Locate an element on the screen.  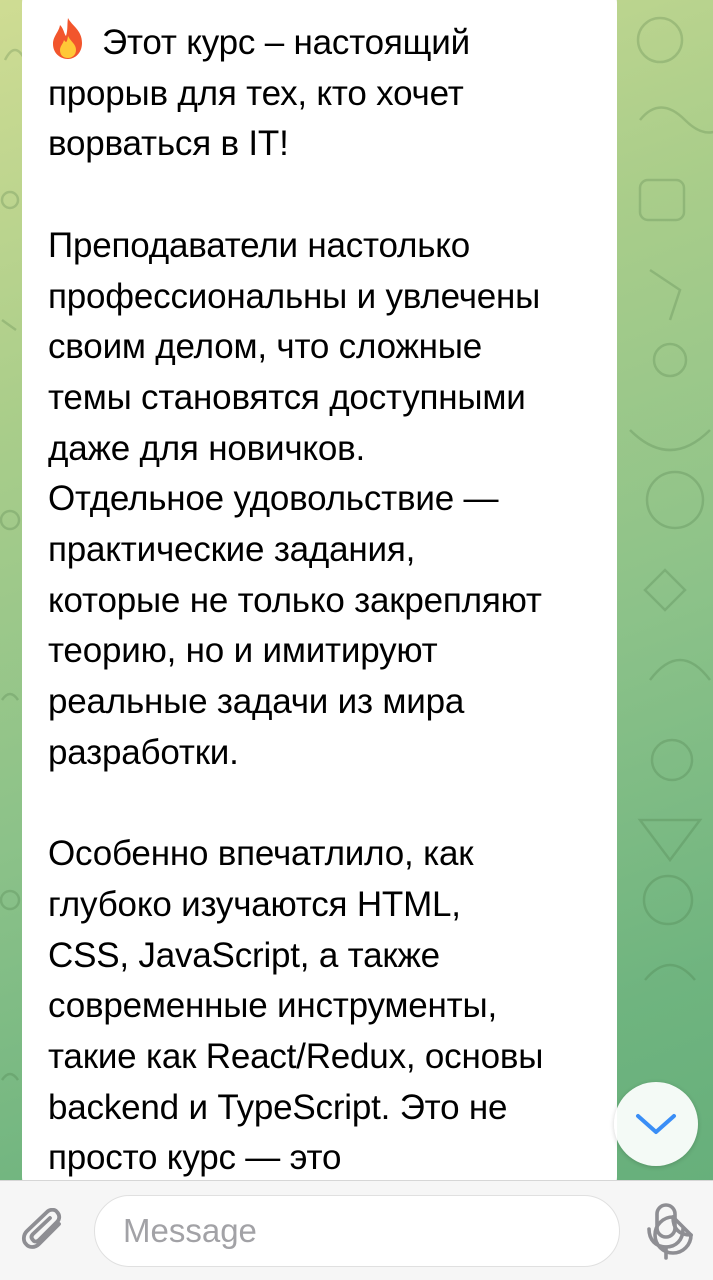
scroll-down-button is located at coordinates (656, 1124).